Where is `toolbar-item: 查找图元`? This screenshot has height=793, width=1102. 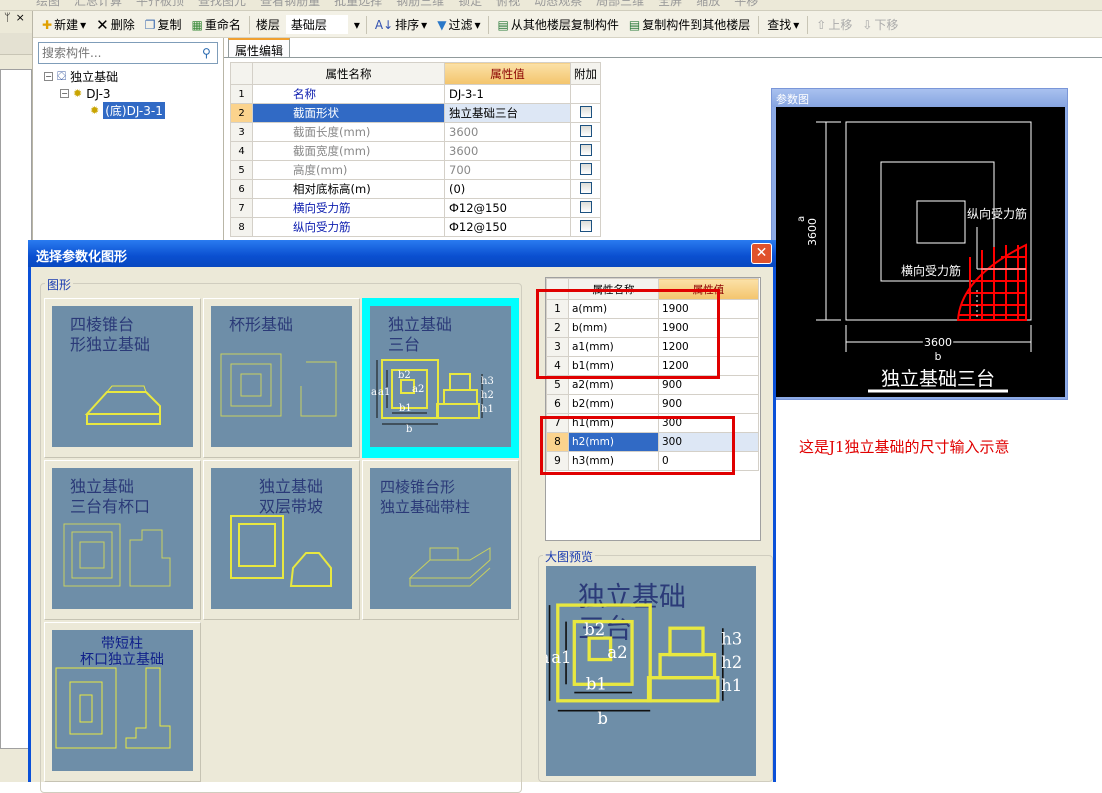
toolbar-item: 查找图元 is located at coordinates (222, 4).